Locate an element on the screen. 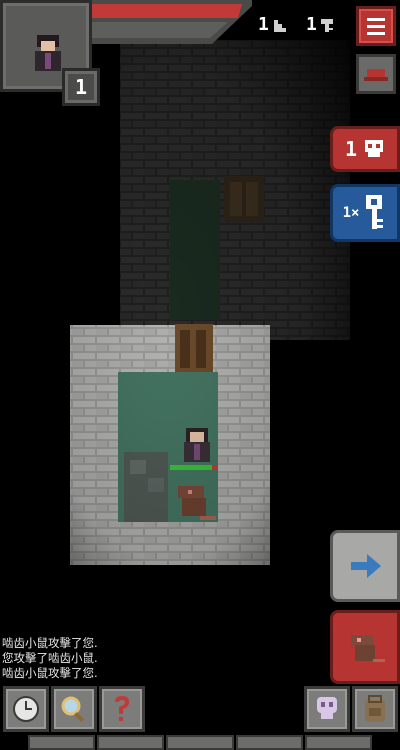 Image resolution: width=400 pixels, height=750 pixels. iron-keys-indicator: 1 is located at coordinates (320, 24).